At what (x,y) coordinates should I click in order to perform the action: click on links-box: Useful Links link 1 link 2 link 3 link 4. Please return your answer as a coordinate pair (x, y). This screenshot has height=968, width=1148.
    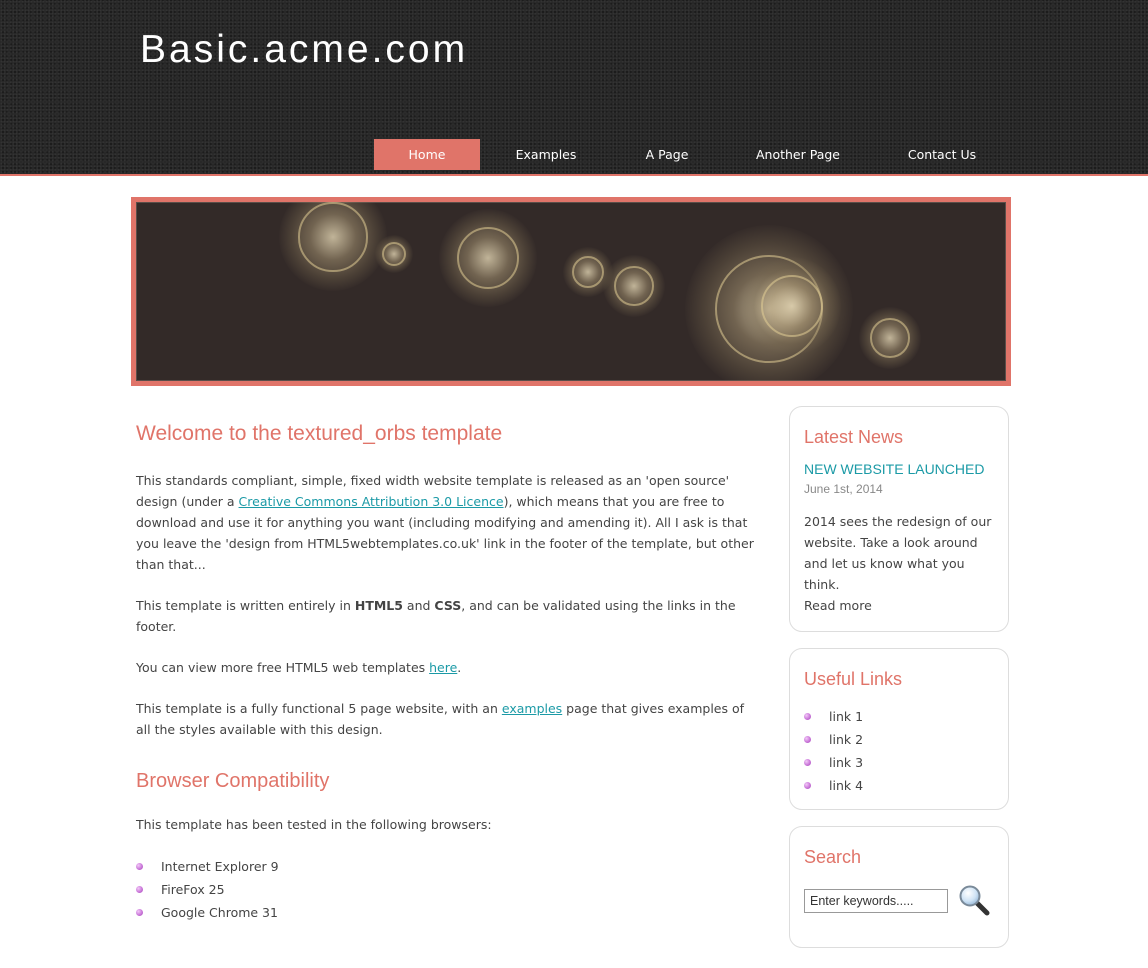
    Looking at the image, I should click on (899, 729).